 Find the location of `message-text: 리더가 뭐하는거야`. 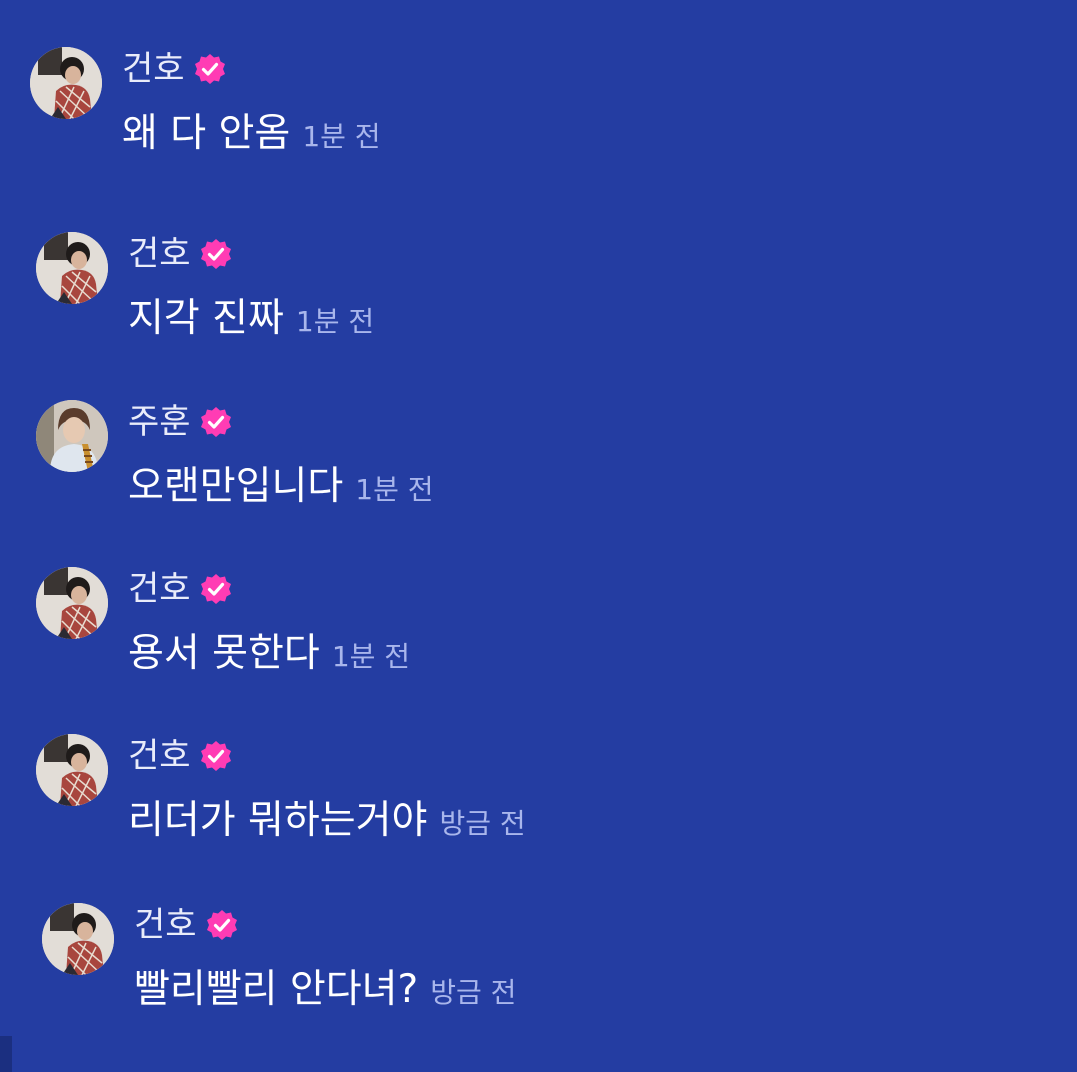

message-text: 리더가 뭐하는거야 is located at coordinates (278, 820).